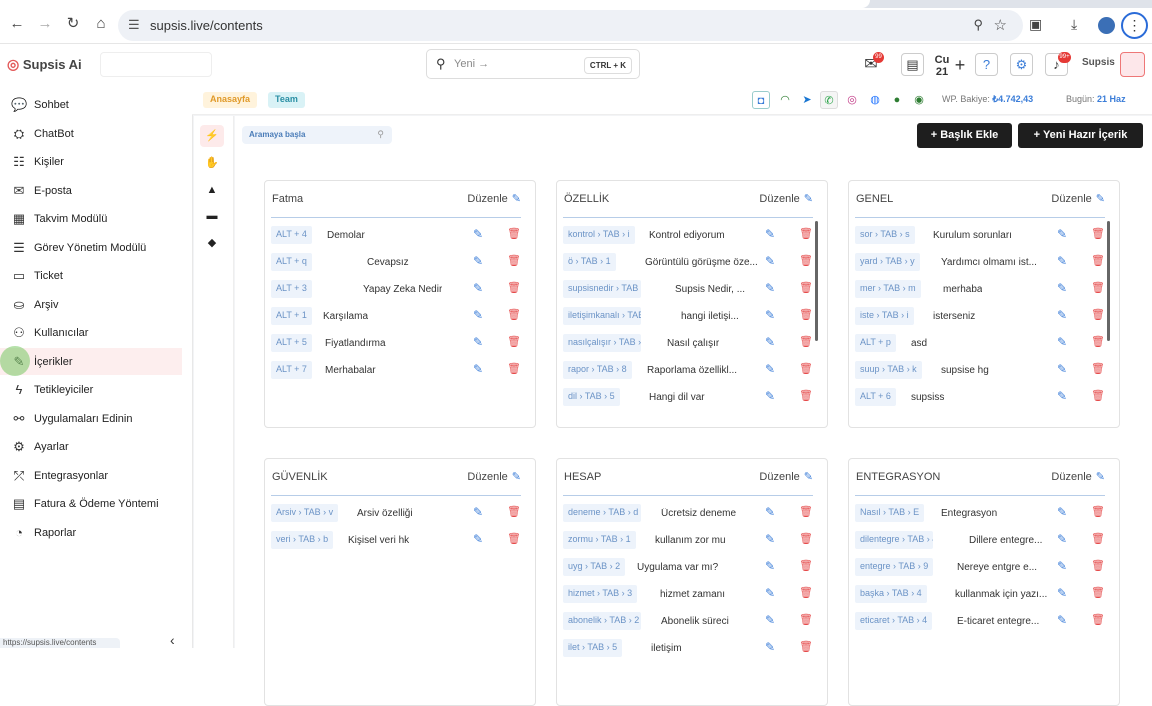 The width and height of the screenshot is (1152, 706). Describe the element at coordinates (980, 290) in the screenshot. I see `content-row: mer › TAB › m merhaba ✎ 🗑` at that location.